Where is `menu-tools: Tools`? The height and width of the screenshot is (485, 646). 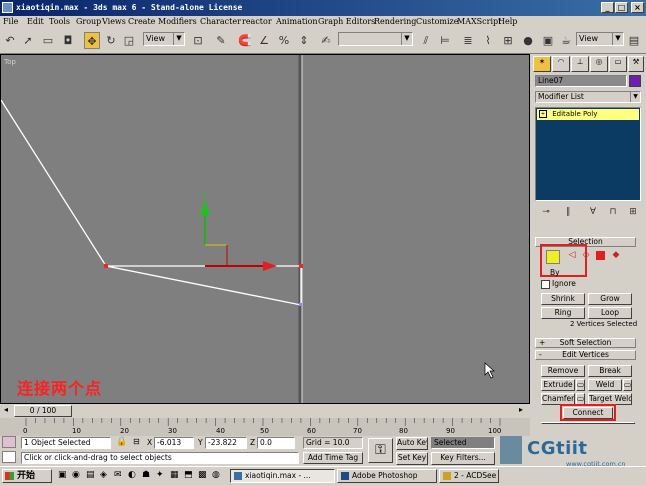
menu-tools: Tools is located at coordinates (59, 21).